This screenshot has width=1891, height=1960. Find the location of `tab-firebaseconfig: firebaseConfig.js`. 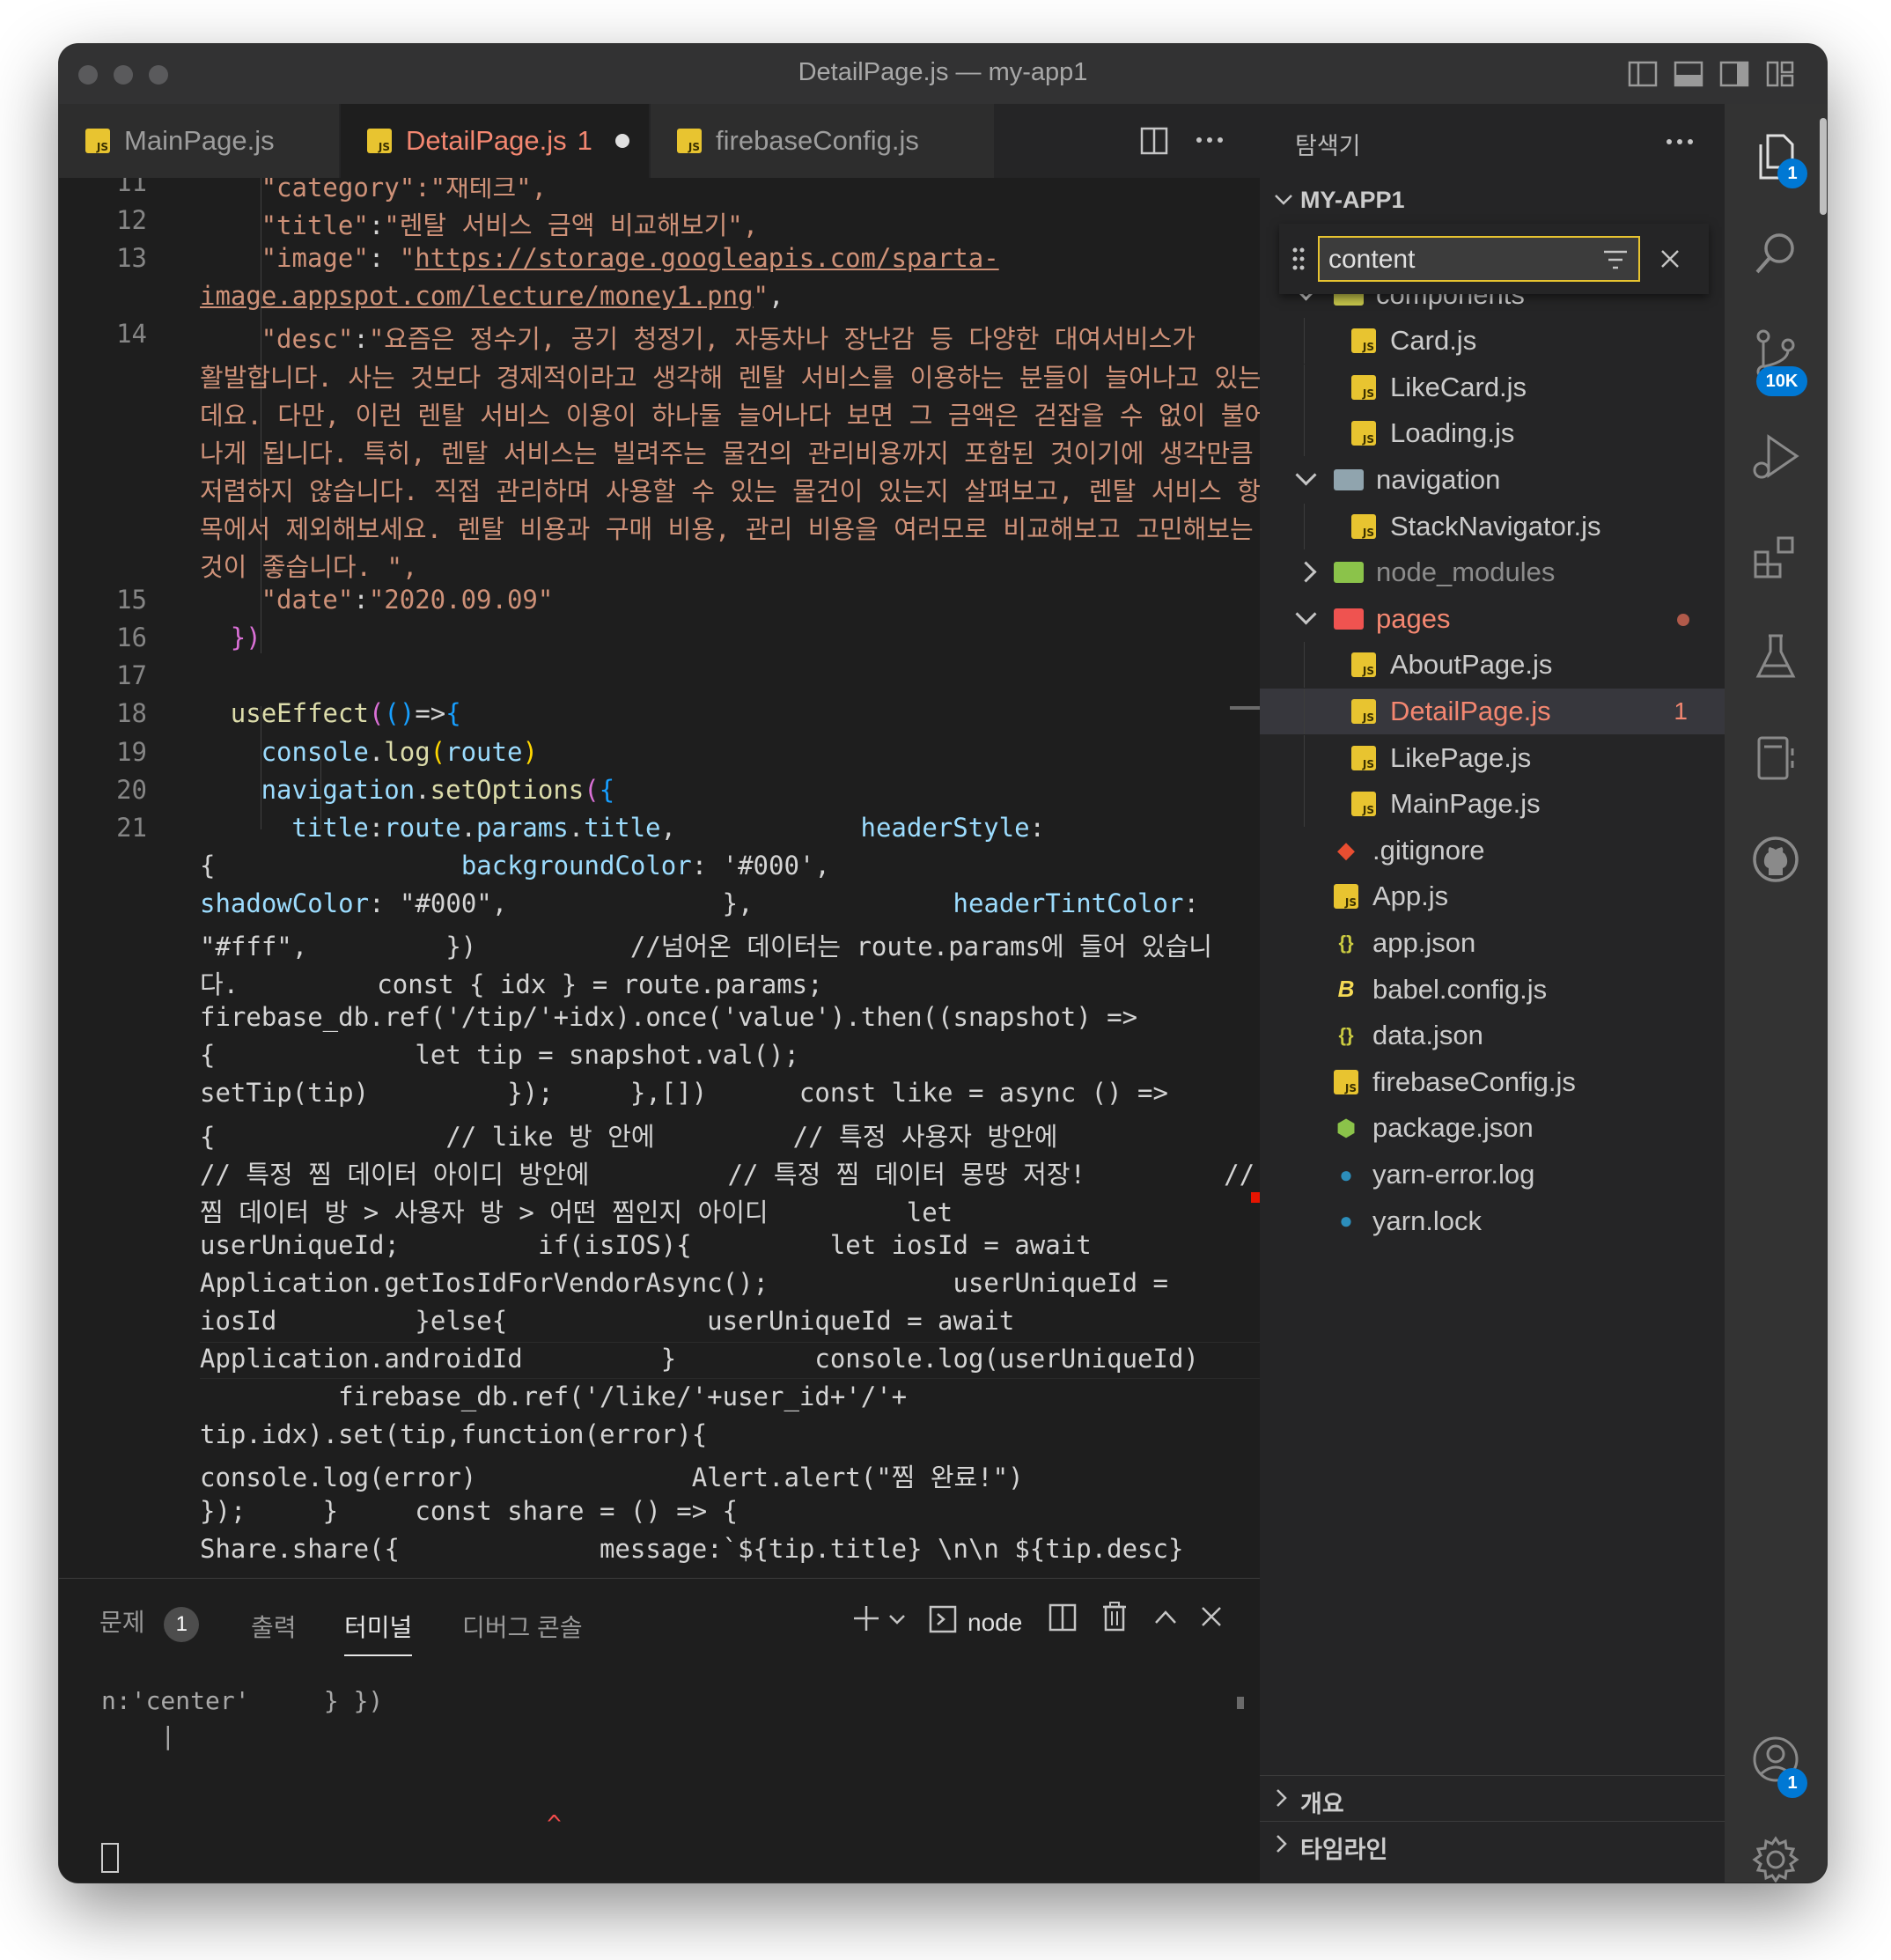

tab-firebaseconfig: firebaseConfig.js is located at coordinates (822, 141).